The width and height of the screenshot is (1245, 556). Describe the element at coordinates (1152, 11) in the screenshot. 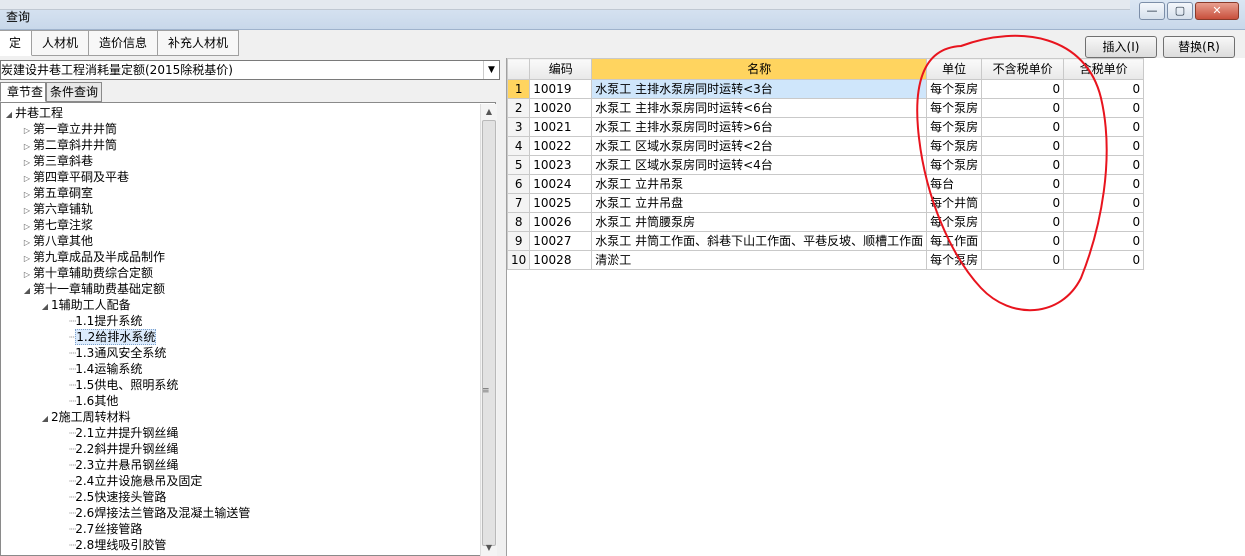

I see `minimize-button: —` at that location.